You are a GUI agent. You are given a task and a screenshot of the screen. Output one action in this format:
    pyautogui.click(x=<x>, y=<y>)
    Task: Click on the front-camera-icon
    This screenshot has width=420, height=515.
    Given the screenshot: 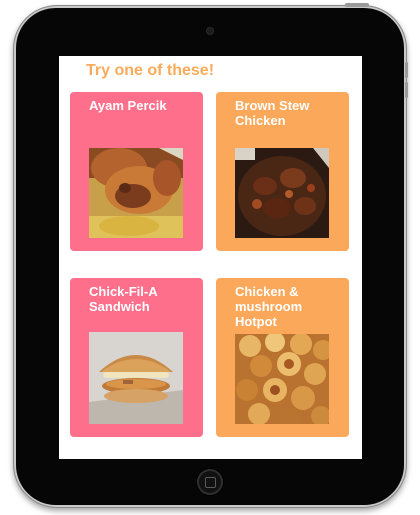 What is the action you would take?
    pyautogui.click(x=210, y=31)
    